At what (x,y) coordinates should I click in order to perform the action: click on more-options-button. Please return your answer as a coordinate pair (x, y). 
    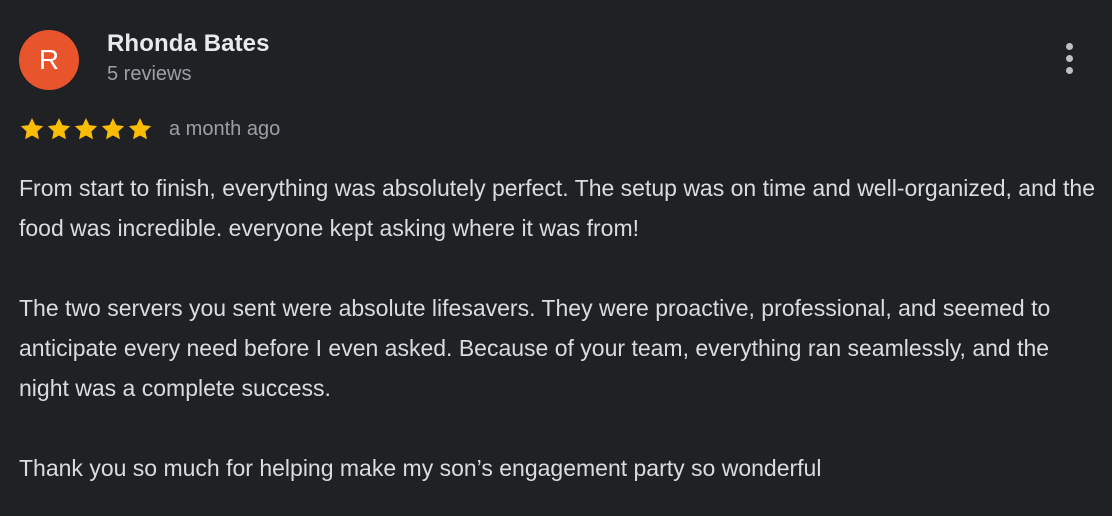
    Looking at the image, I should click on (1069, 58).